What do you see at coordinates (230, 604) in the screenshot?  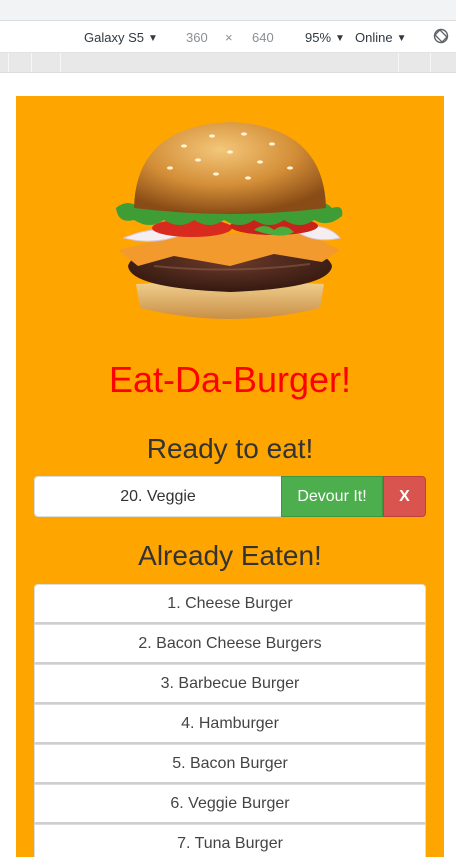 I see `list-item: 1. Cheese Burger` at bounding box center [230, 604].